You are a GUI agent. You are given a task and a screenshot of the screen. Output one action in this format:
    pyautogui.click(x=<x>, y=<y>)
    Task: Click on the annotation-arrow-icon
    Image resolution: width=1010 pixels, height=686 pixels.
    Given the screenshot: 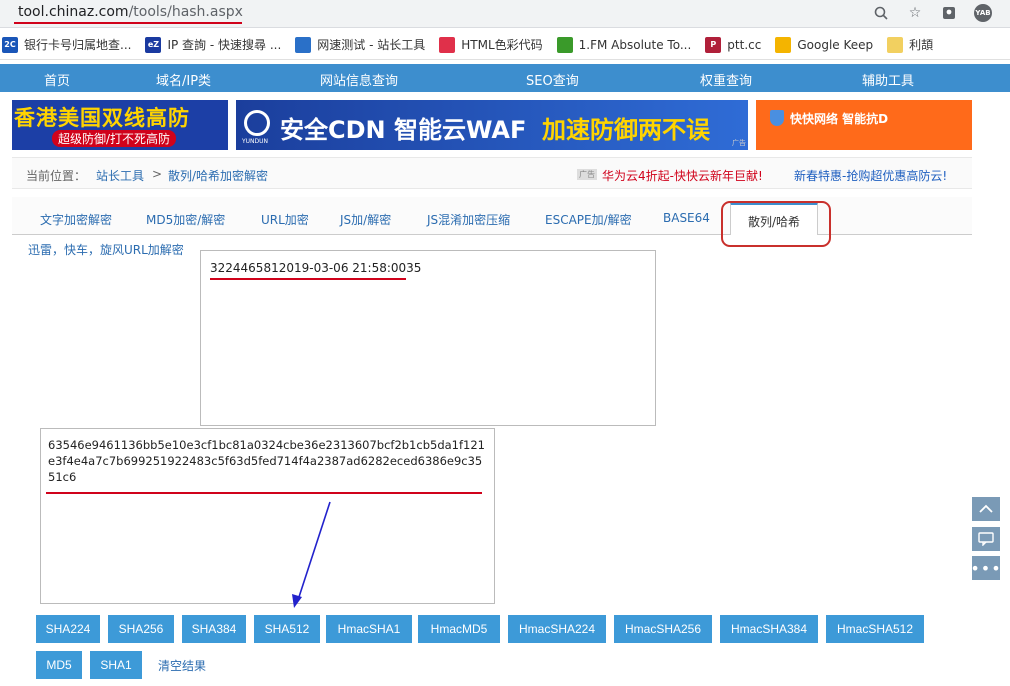 What is the action you would take?
    pyautogui.click(x=311, y=554)
    